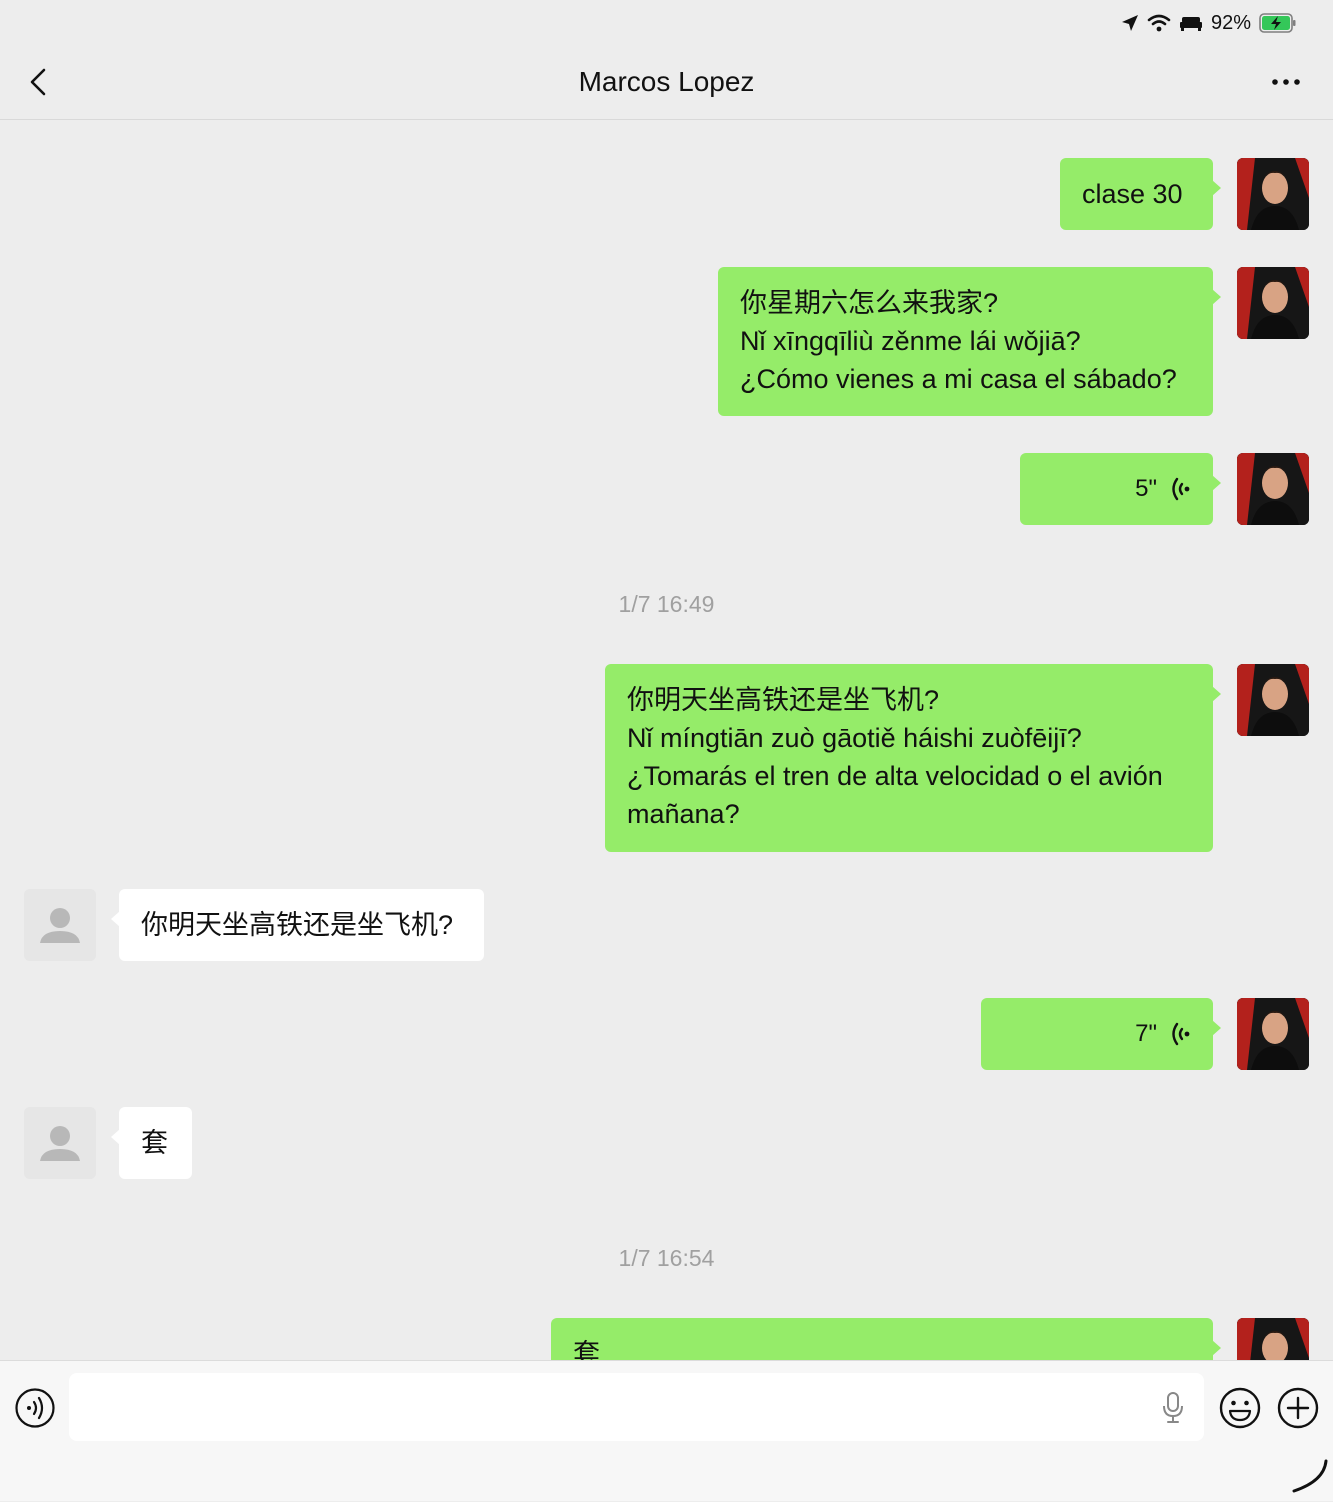 The width and height of the screenshot is (1333, 1502). What do you see at coordinates (886, 1339) in the screenshot?
I see `outgoing-text-bubble: 套` at bounding box center [886, 1339].